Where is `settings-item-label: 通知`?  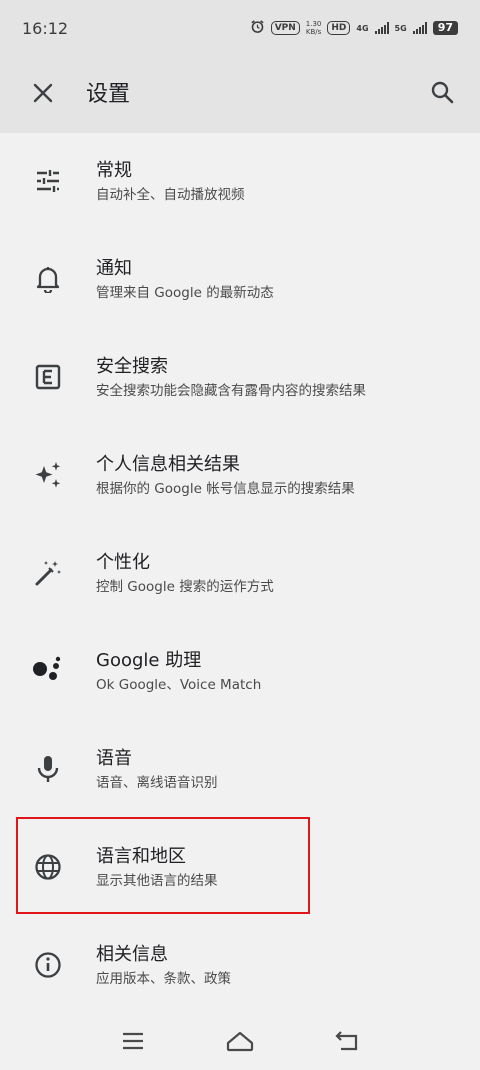 settings-item-label: 通知 is located at coordinates (114, 268).